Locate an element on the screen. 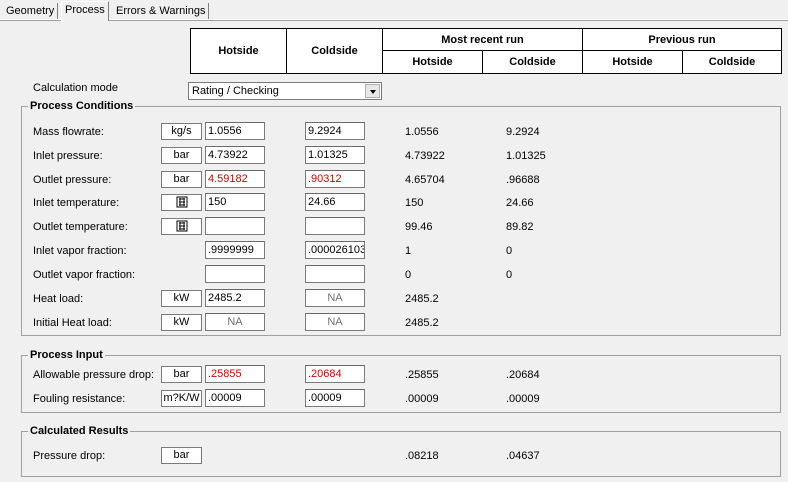  inlet-pressure-recent-hotside-value: 4.73922 is located at coordinates (425, 156).